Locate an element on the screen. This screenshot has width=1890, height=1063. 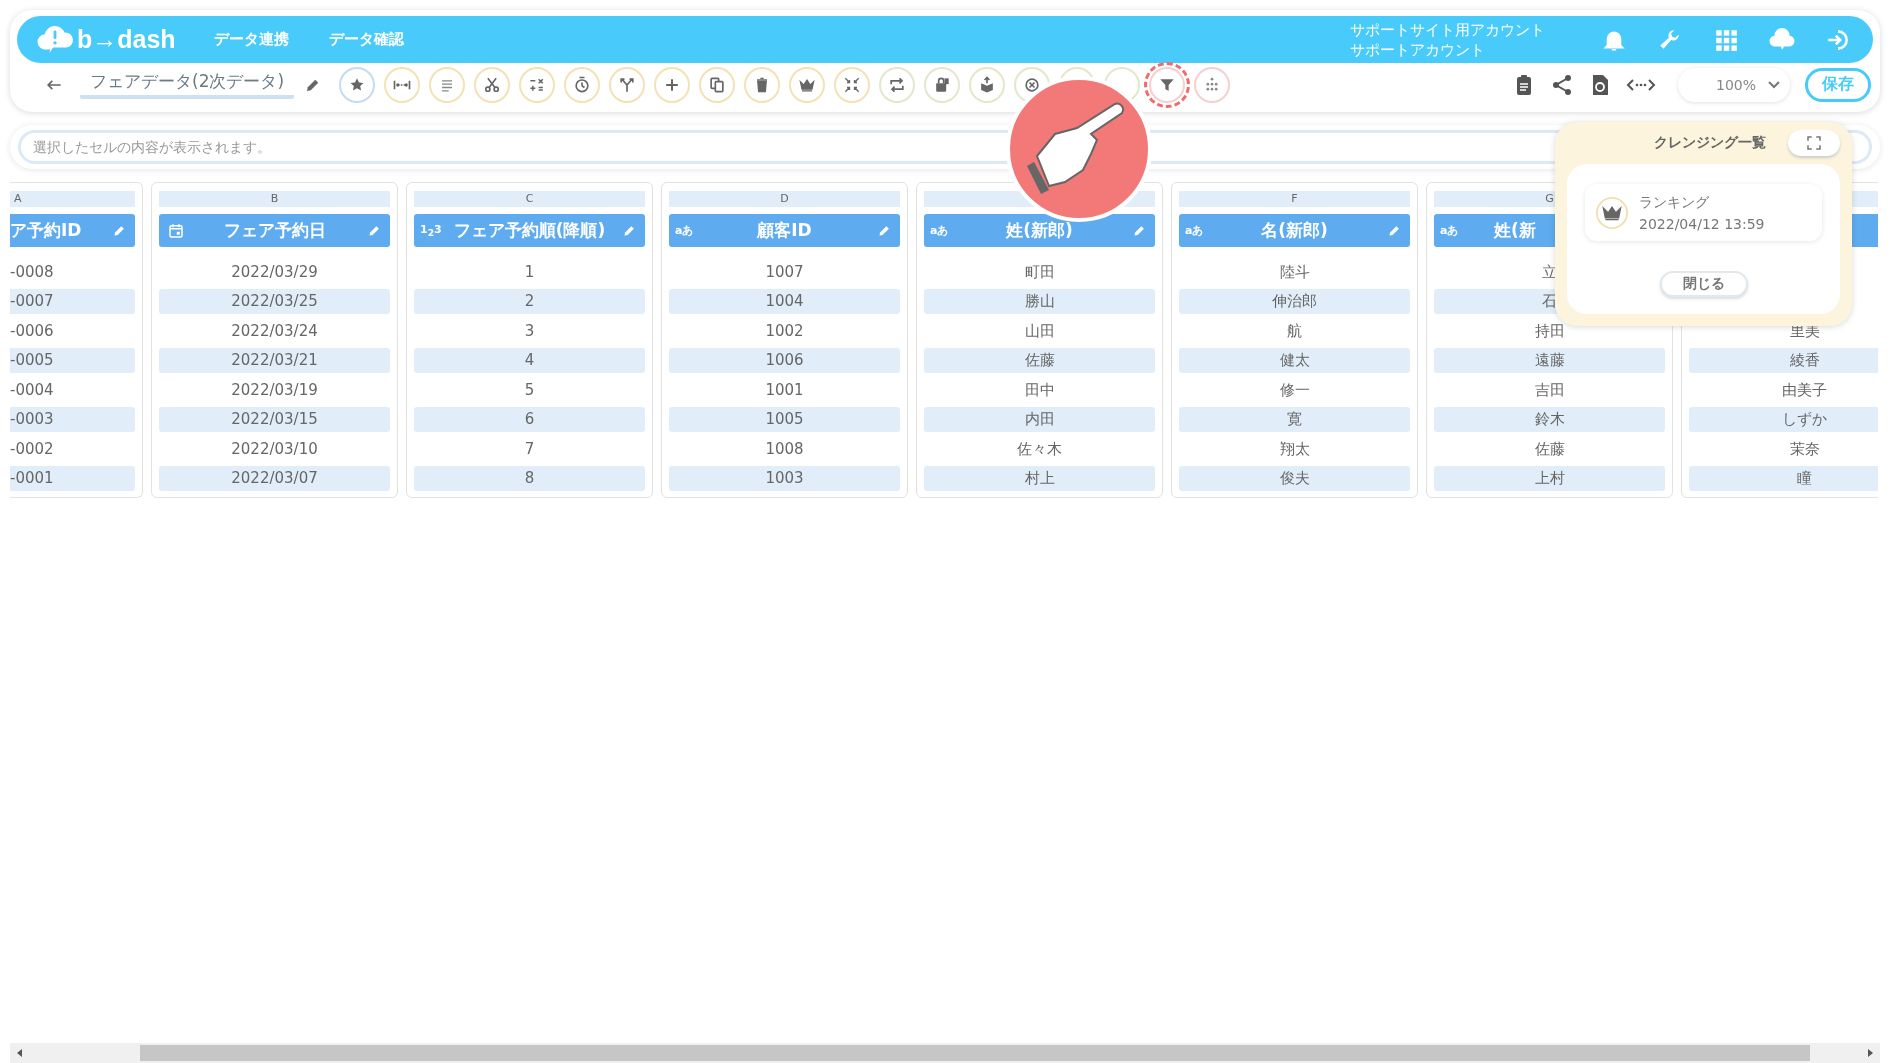
table-cell: 上村 is located at coordinates (1549, 478).